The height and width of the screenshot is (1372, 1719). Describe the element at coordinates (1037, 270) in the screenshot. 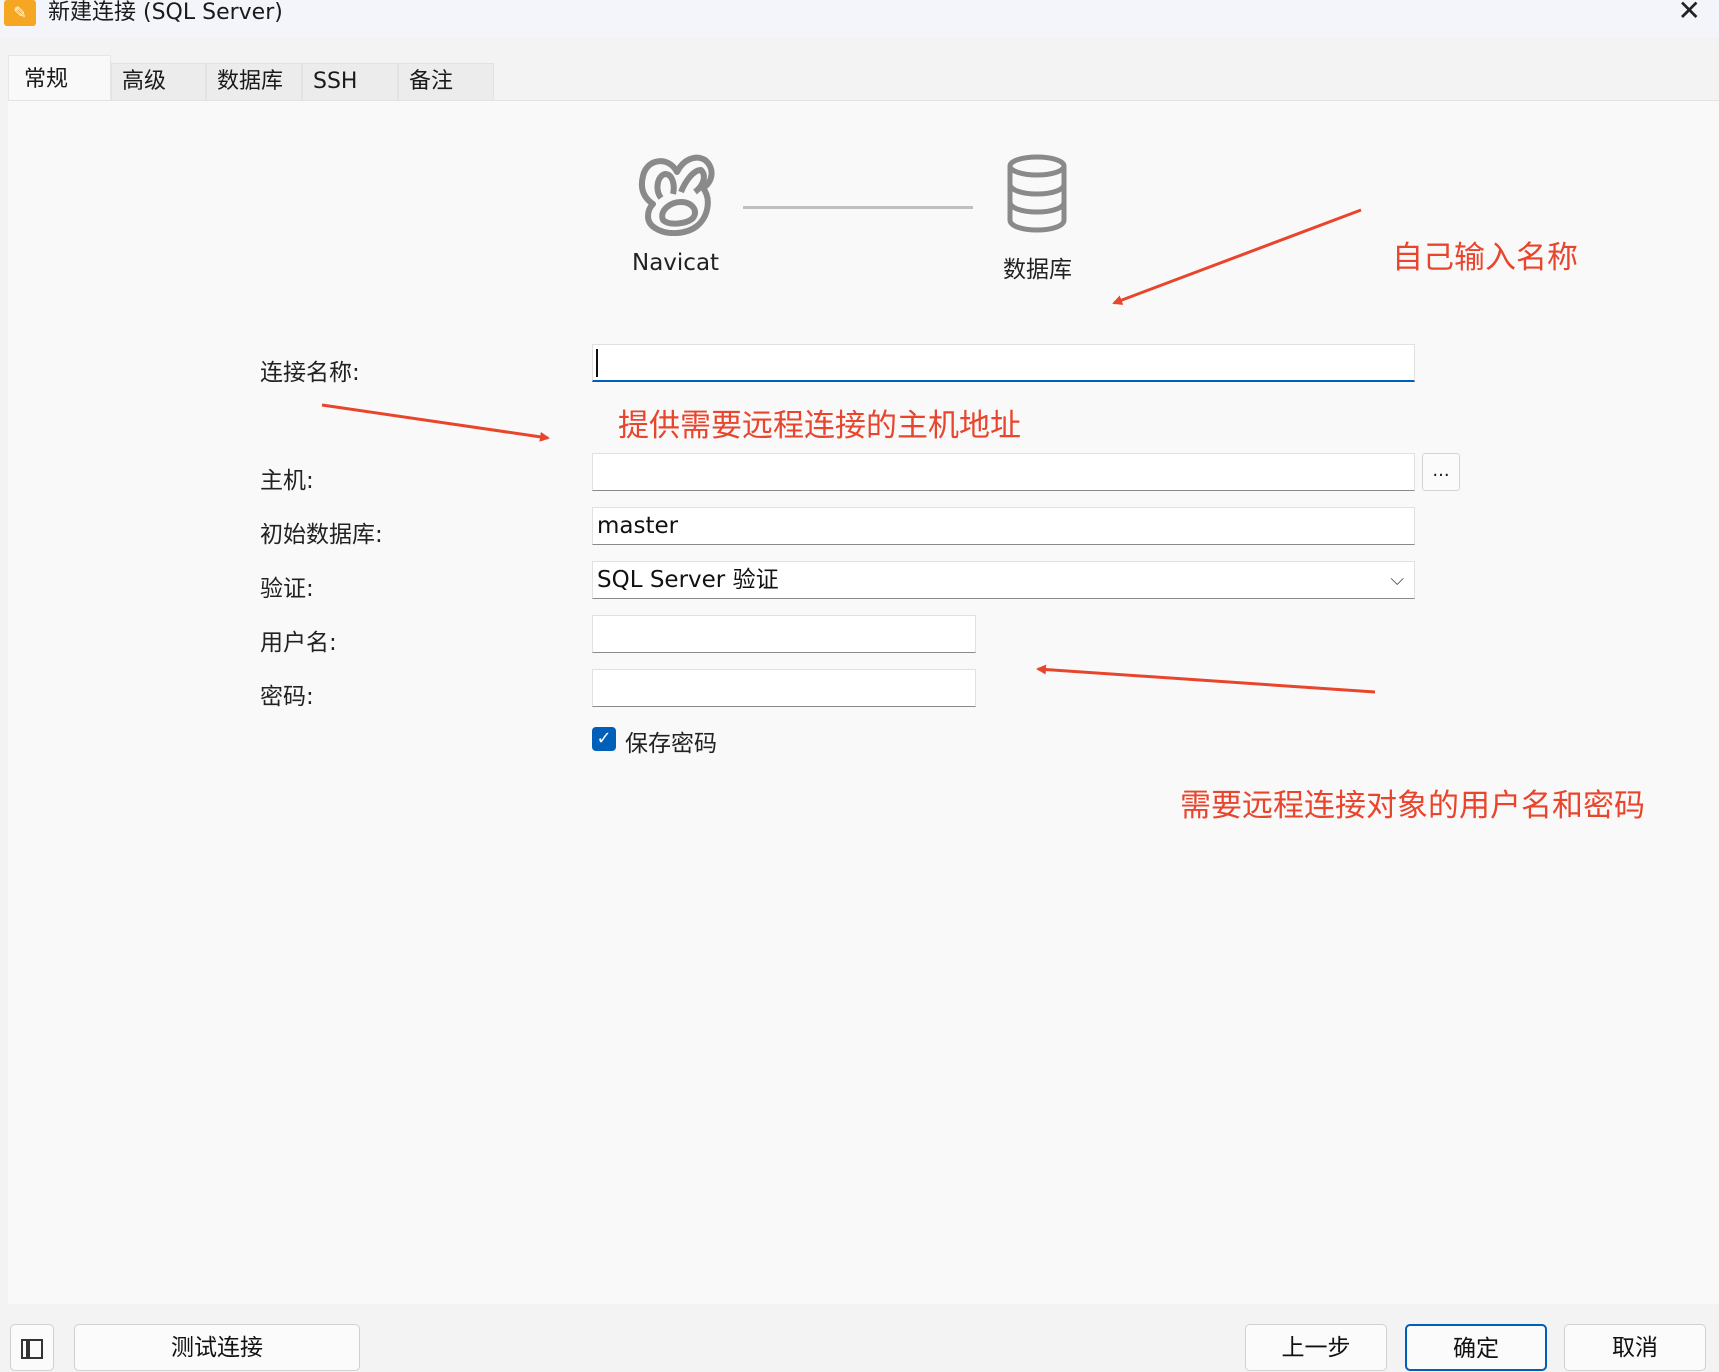

I see `database-caption: 数据库` at that location.